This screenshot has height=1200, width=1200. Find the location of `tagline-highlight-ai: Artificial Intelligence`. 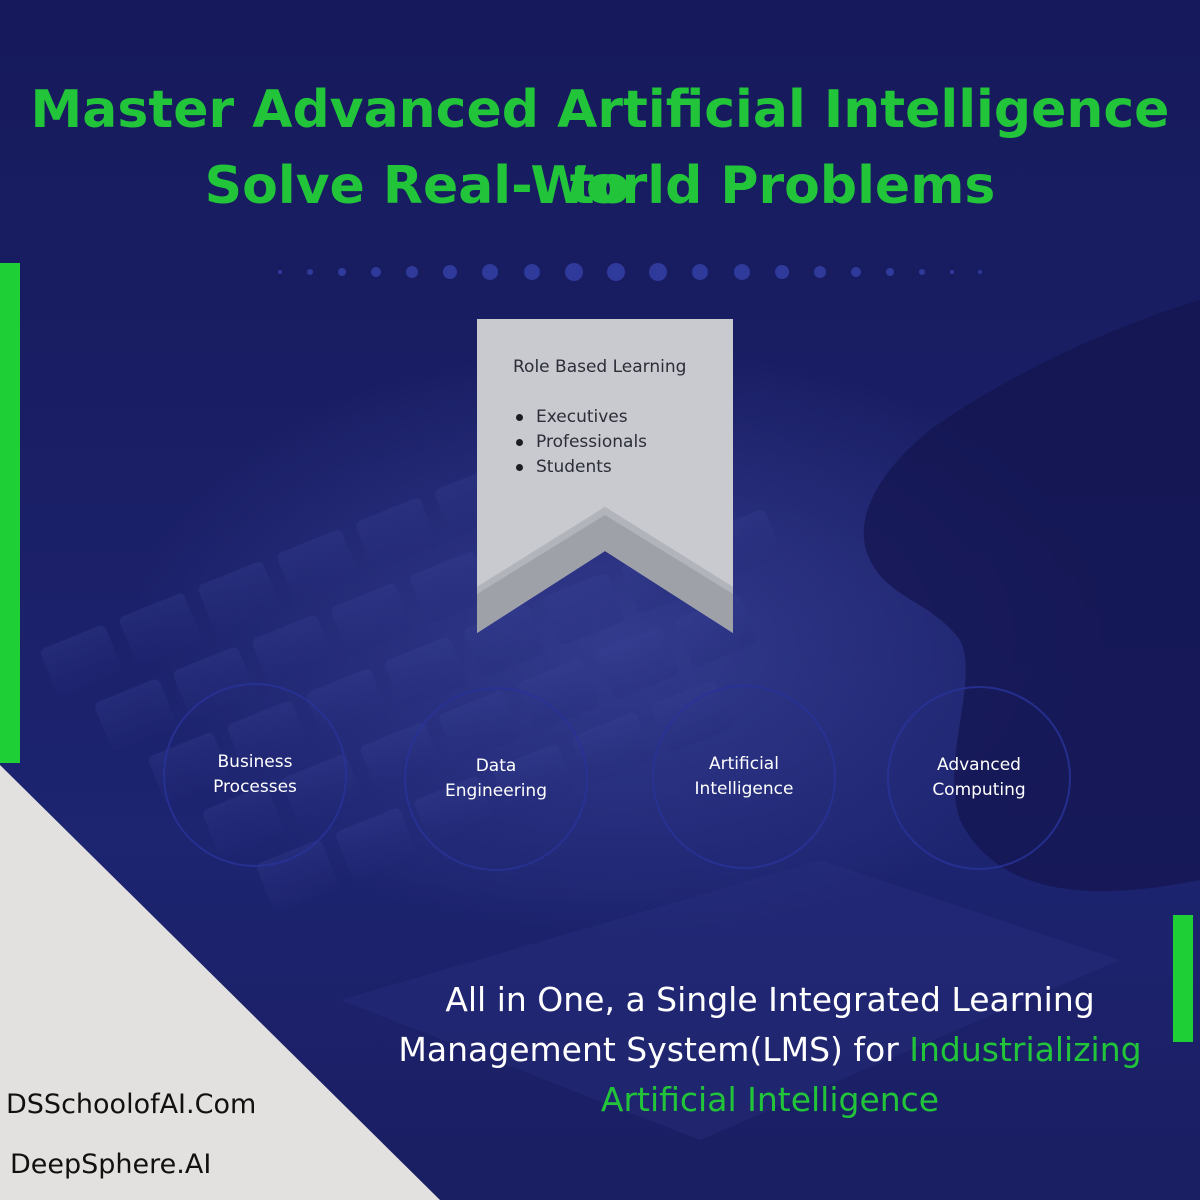

tagline-highlight-ai: Artificial Intelligence is located at coordinates (770, 1099).